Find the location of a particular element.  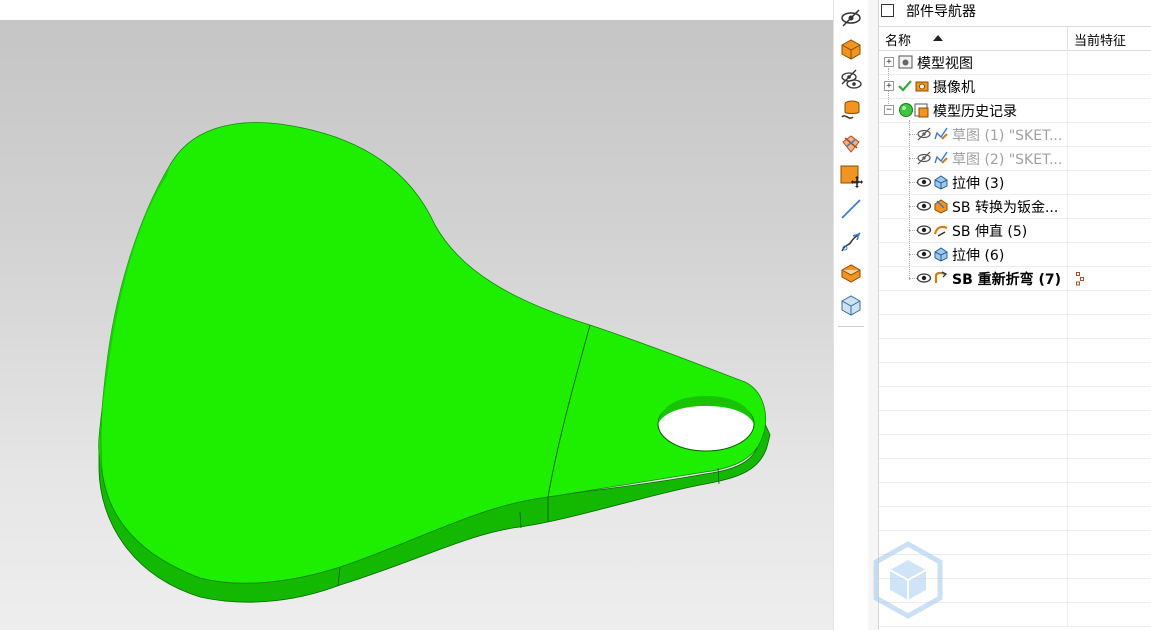

tree-row-model-history: − 模型历史记录 is located at coordinates (1015, 110).